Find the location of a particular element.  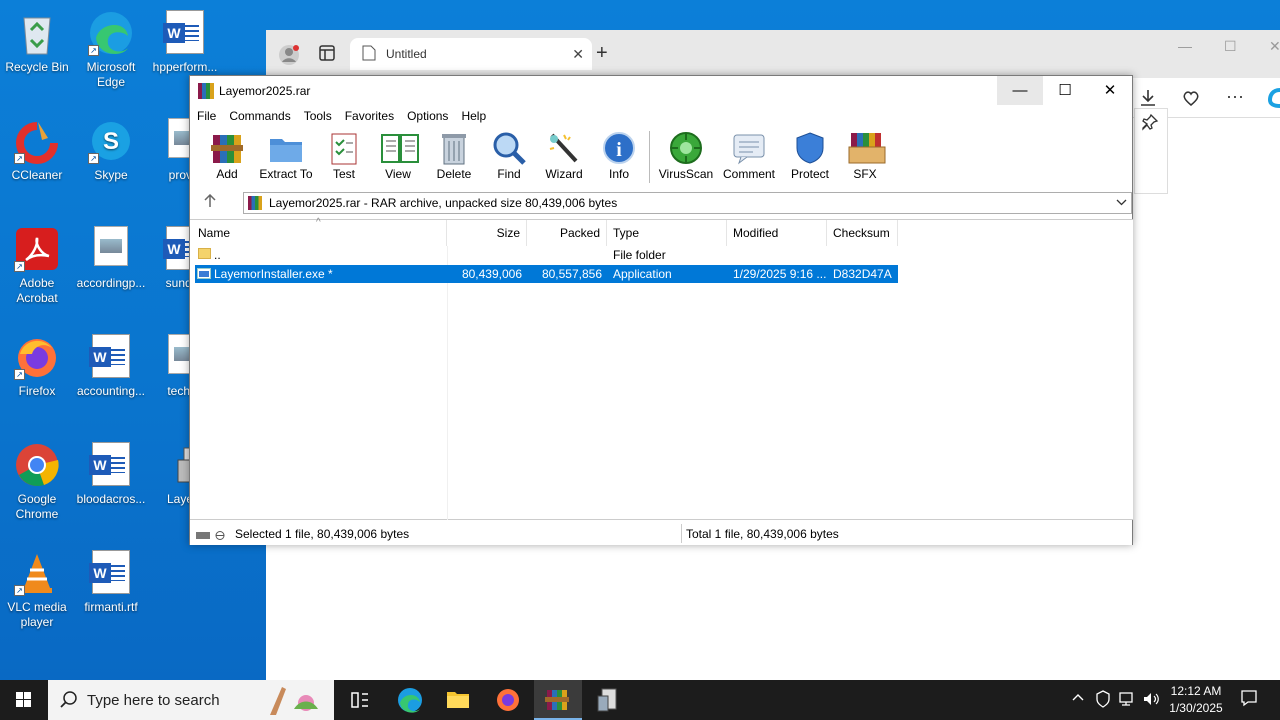

desktop-icon-vlc: ↗ VLC media player is located at coordinates (37, 588).